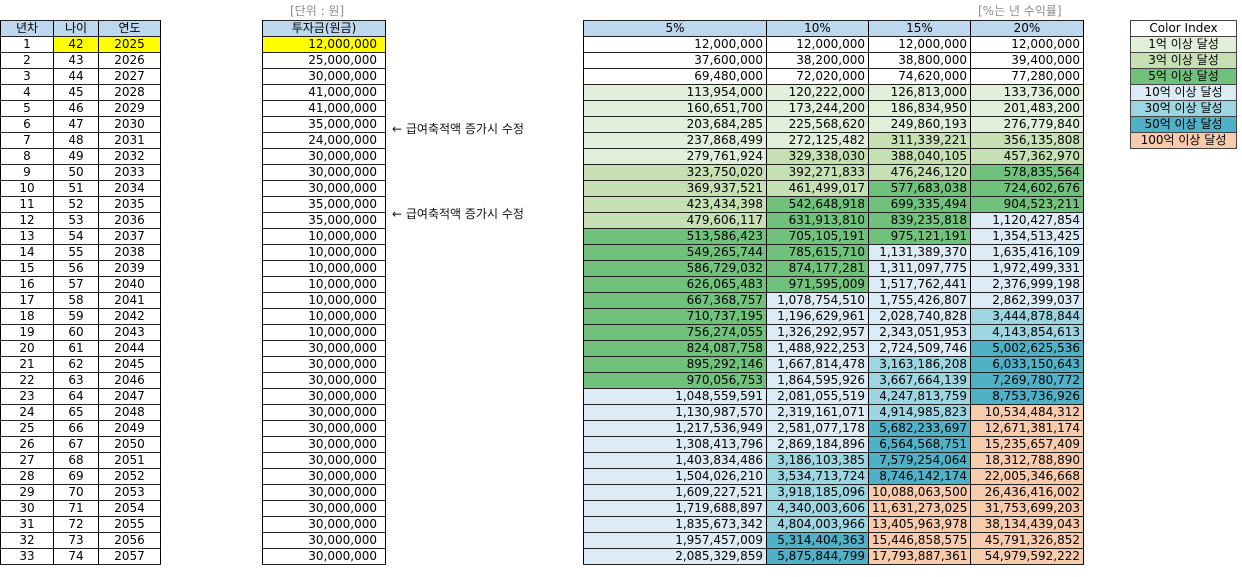  I want to click on cell-value: 479,606,117, so click(675, 220).